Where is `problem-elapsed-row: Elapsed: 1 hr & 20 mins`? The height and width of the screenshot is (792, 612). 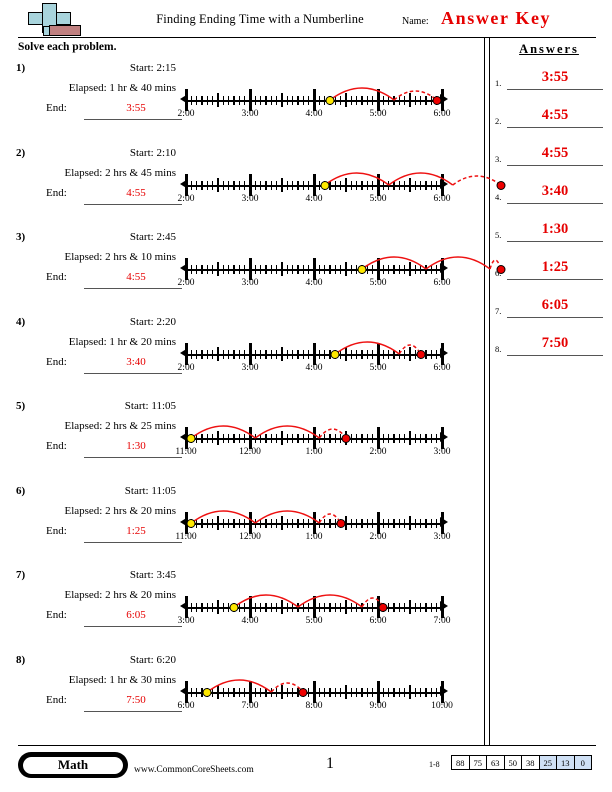
problem-elapsed-row: Elapsed: 1 hr & 20 mins is located at coordinates (106, 346).